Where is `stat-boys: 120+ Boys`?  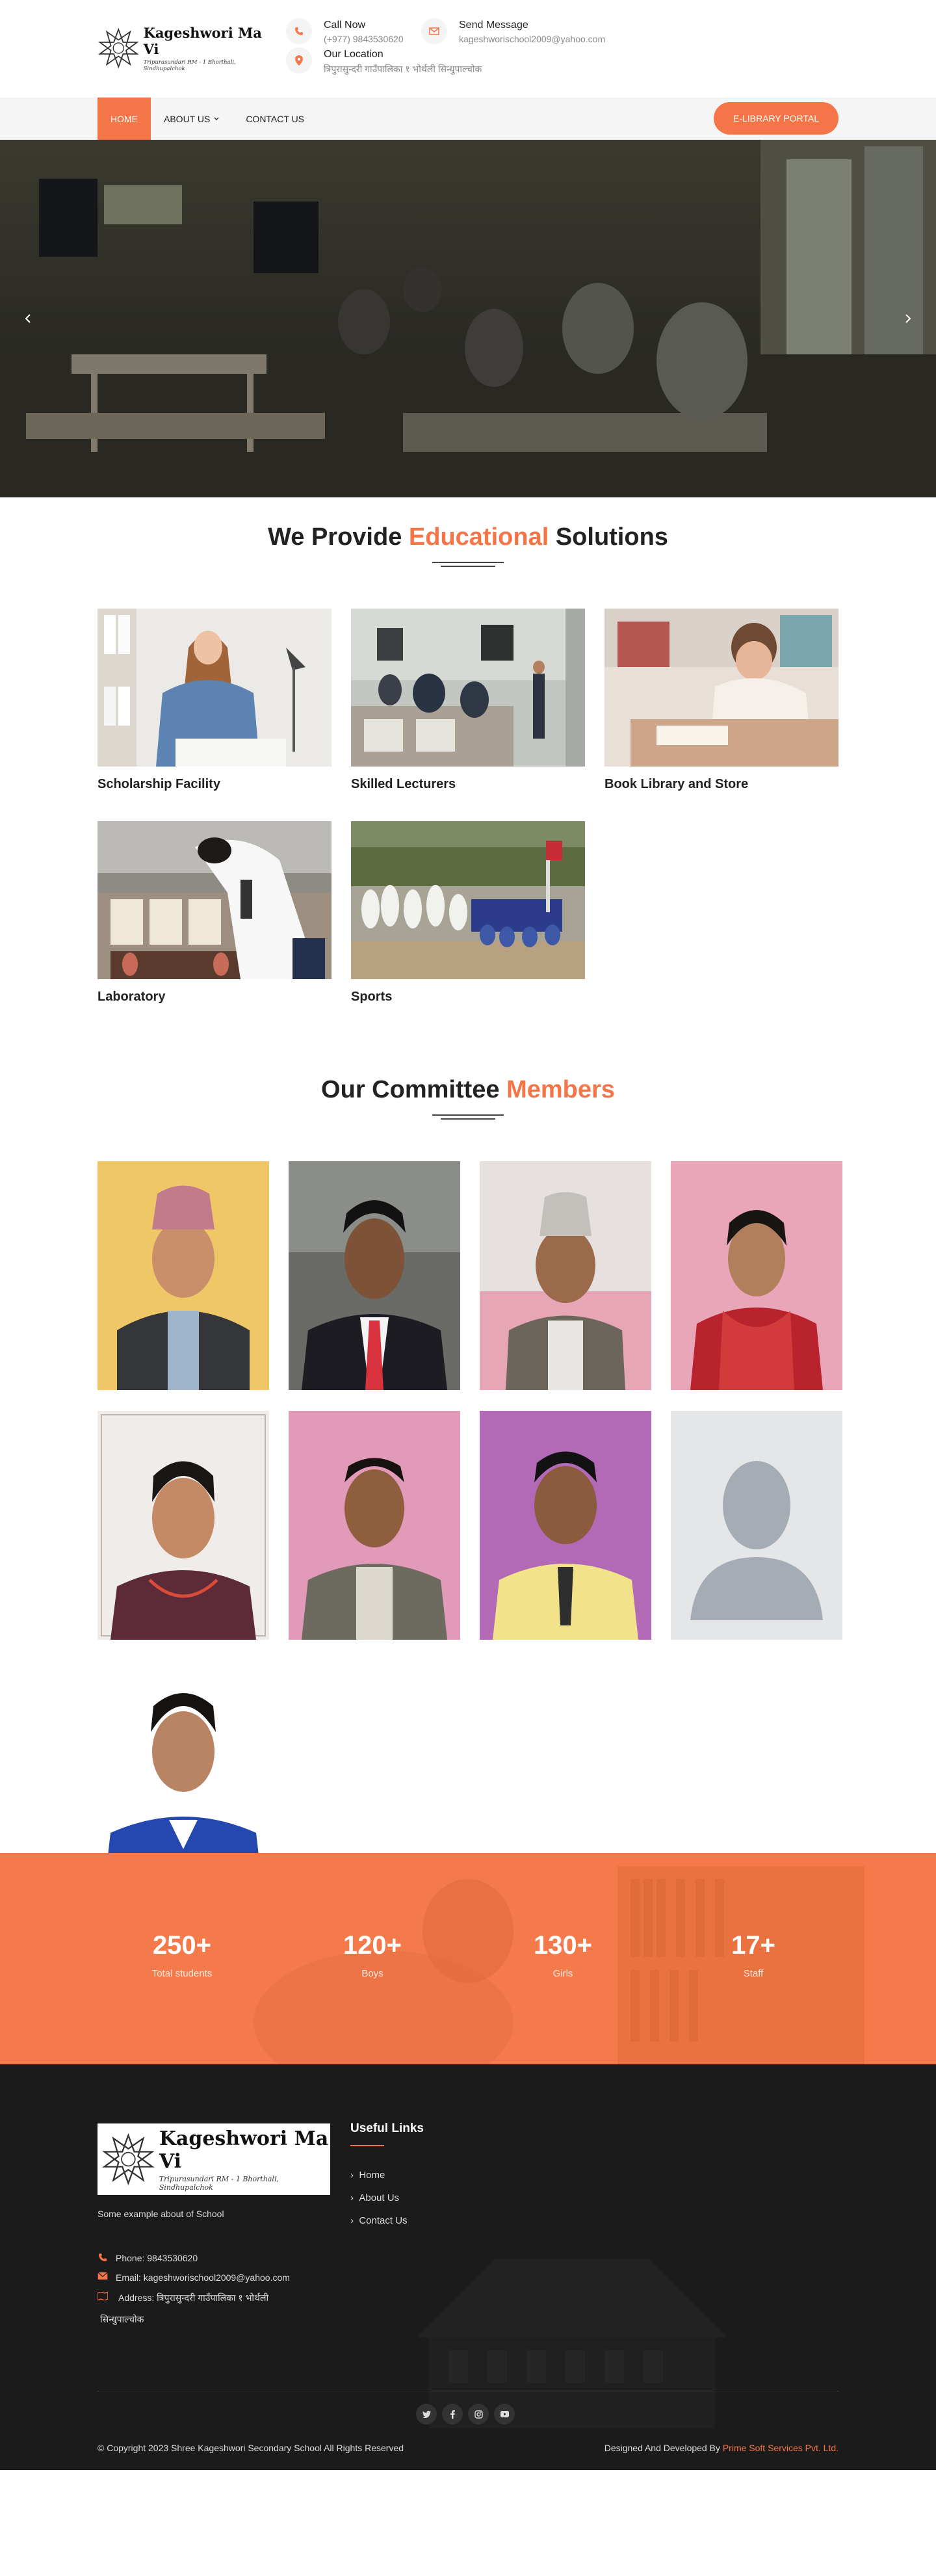
stat-boys: 120+ Boys is located at coordinates (372, 1955).